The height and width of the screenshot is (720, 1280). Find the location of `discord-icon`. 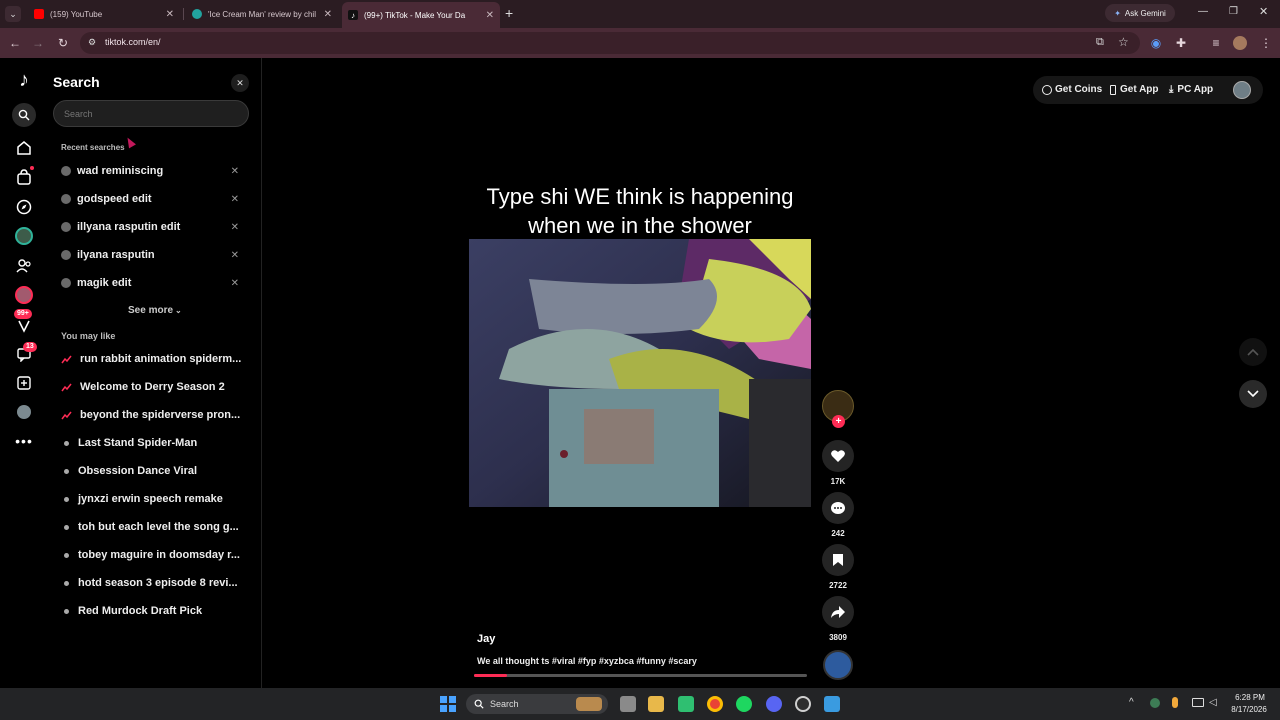

discord-icon is located at coordinates (774, 704).